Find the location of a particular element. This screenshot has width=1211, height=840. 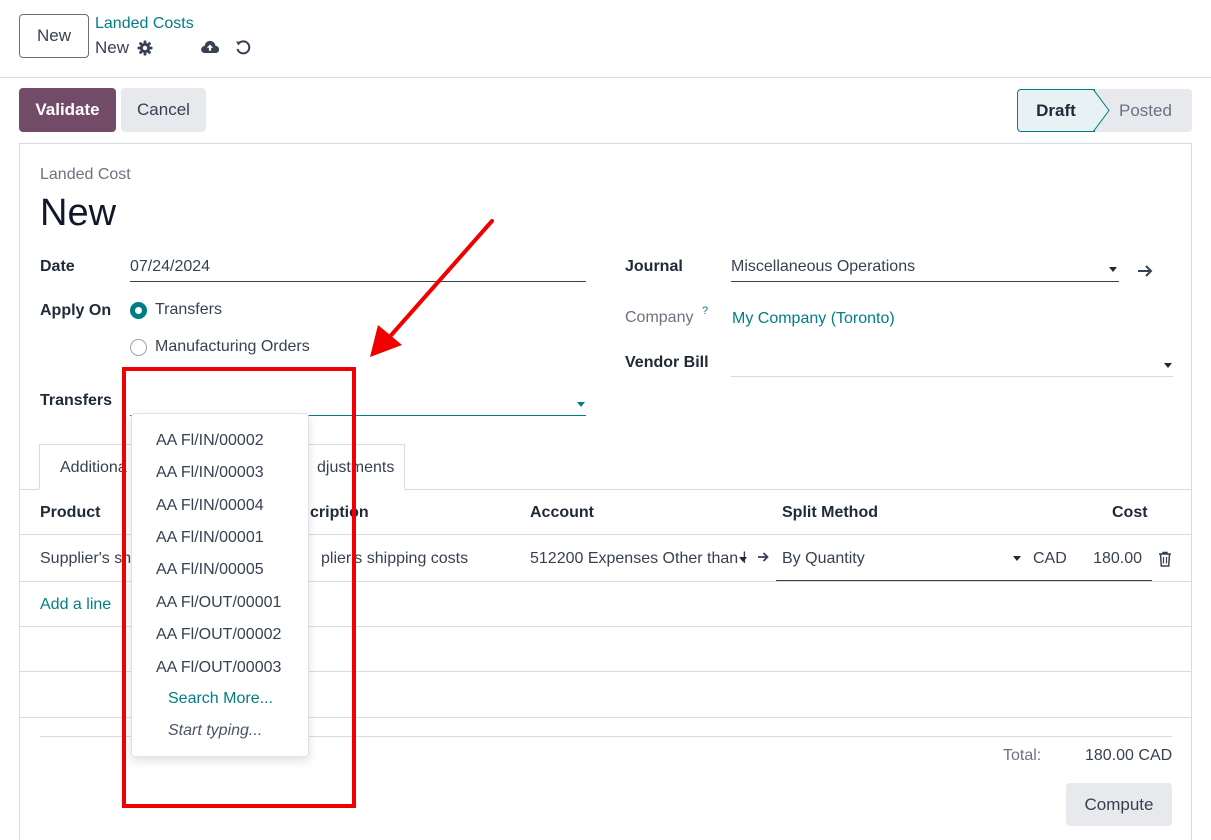

annotation-arrow-icon is located at coordinates (432, 288).